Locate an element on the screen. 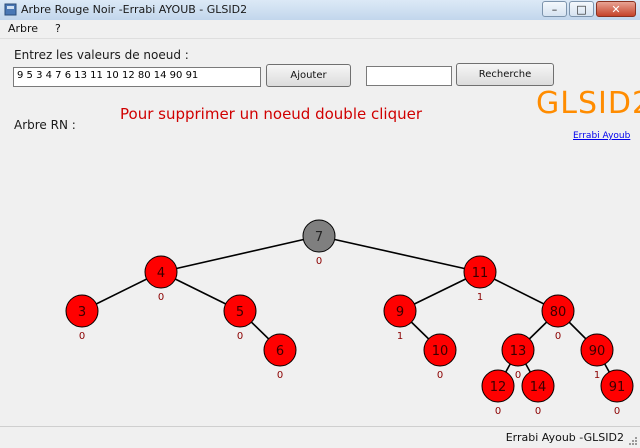  tree-node-value: 7 is located at coordinates (319, 237).